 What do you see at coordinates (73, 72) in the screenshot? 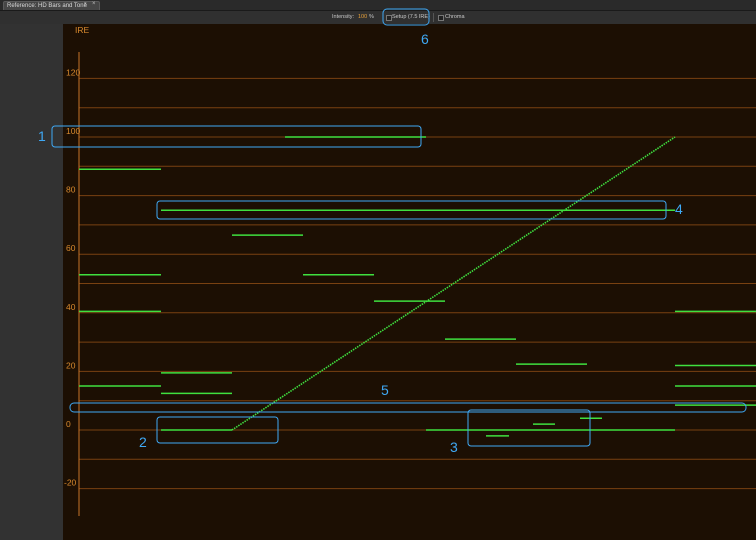
I see `ire-tick-label: 120` at bounding box center [73, 72].